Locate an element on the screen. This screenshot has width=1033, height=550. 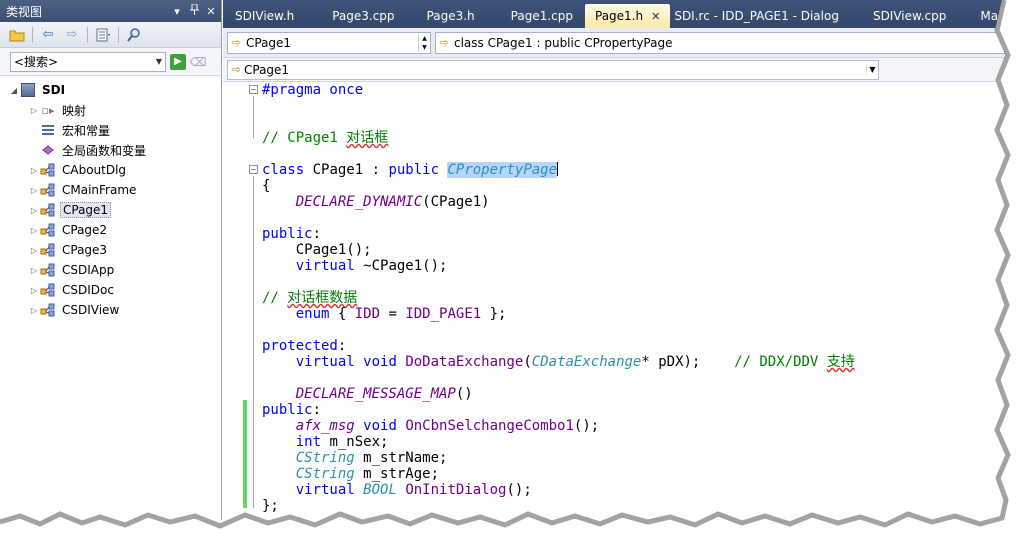
tab-sdiview-cpp: SDIView.cpp is located at coordinates (903, 16).